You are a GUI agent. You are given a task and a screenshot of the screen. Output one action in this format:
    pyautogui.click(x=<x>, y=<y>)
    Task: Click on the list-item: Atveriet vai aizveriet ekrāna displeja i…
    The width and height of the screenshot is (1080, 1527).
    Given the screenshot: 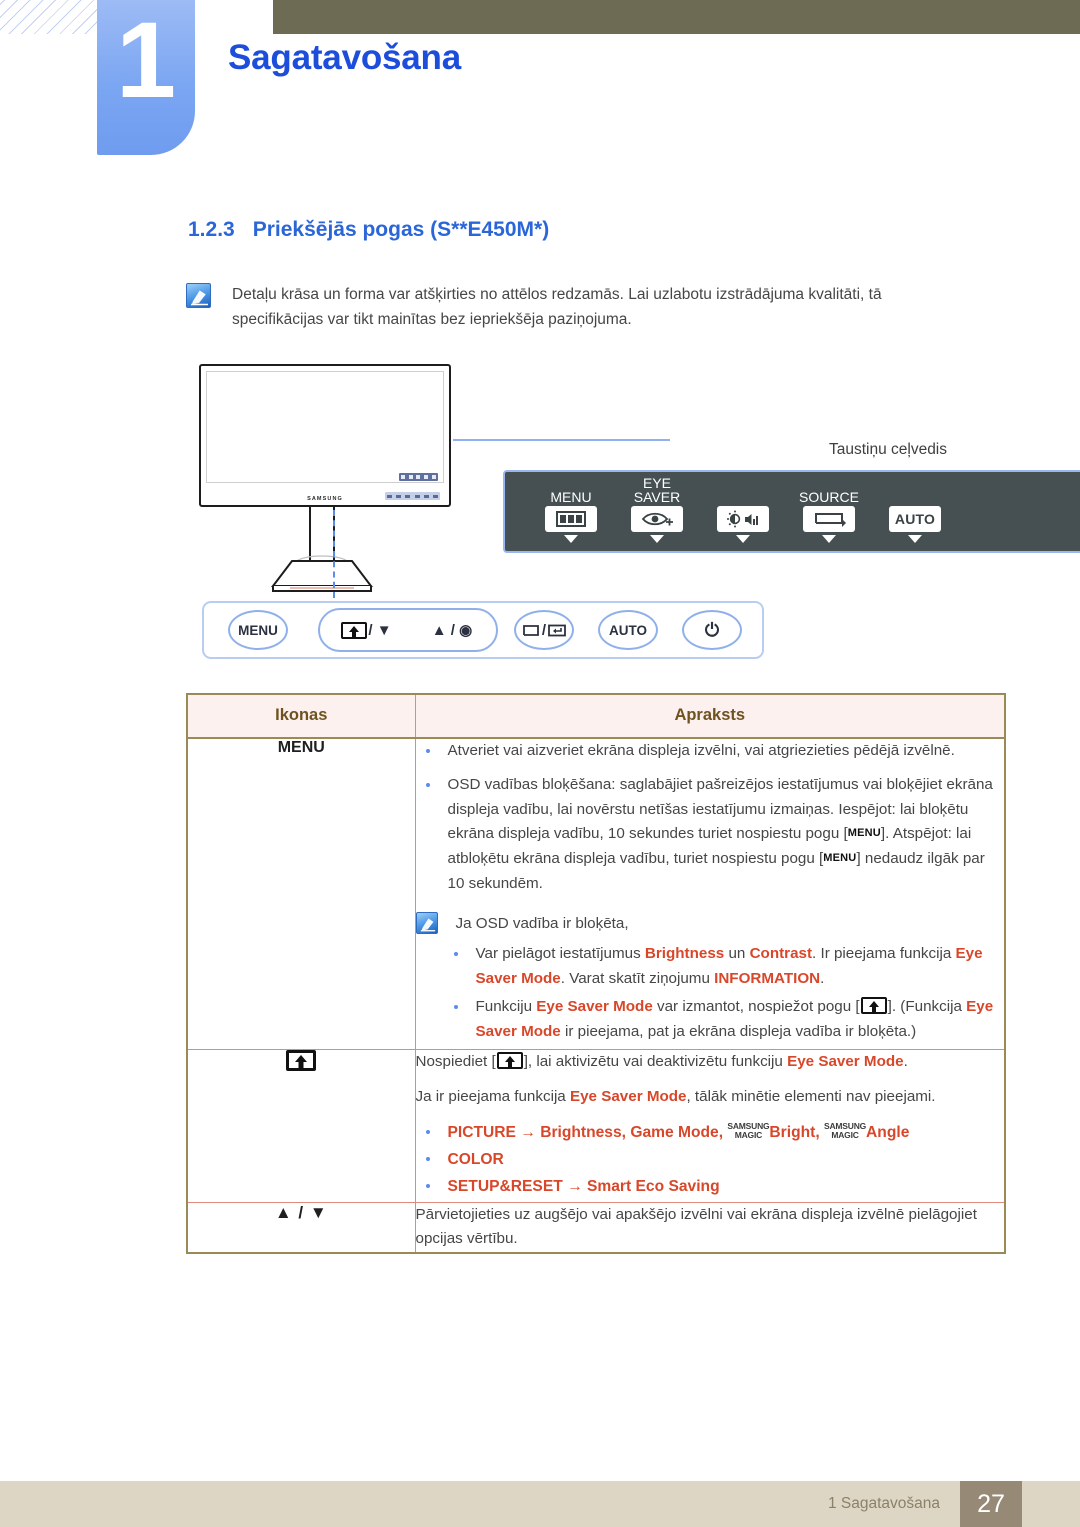 What is the action you would take?
    pyautogui.click(x=710, y=751)
    